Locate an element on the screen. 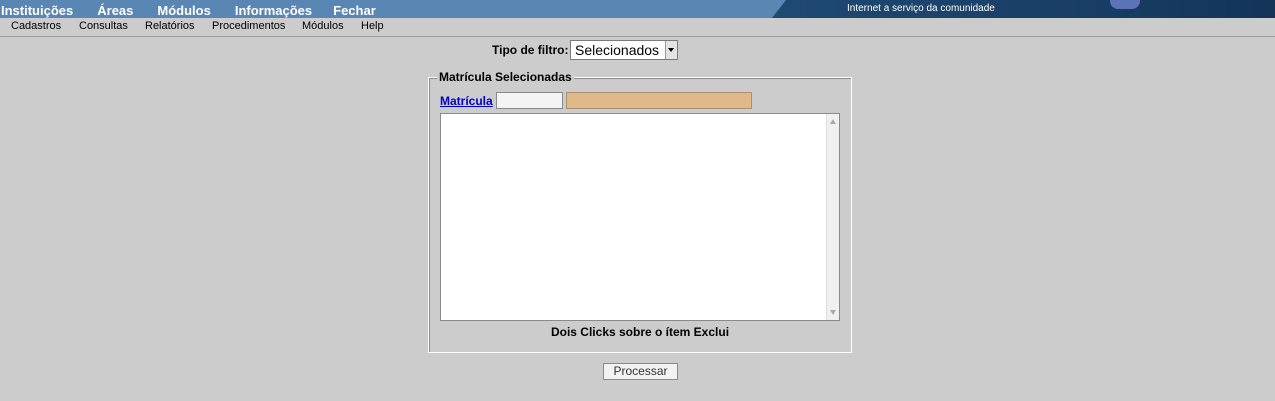 Image resolution: width=1275 pixels, height=401 pixels. chevron-down-icon is located at coordinates (671, 50).